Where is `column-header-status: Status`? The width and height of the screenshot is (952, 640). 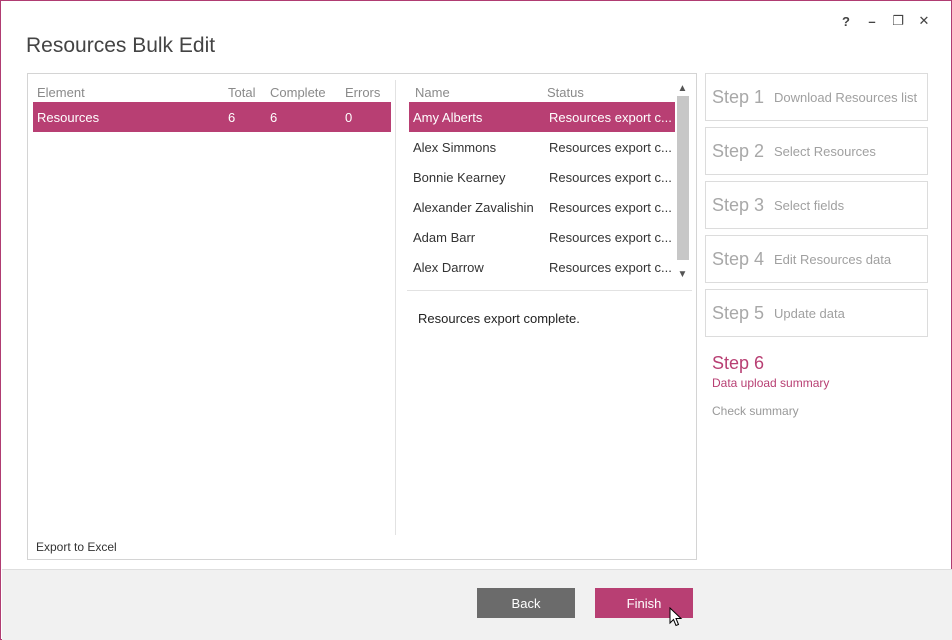 column-header-status: Status is located at coordinates (609, 92).